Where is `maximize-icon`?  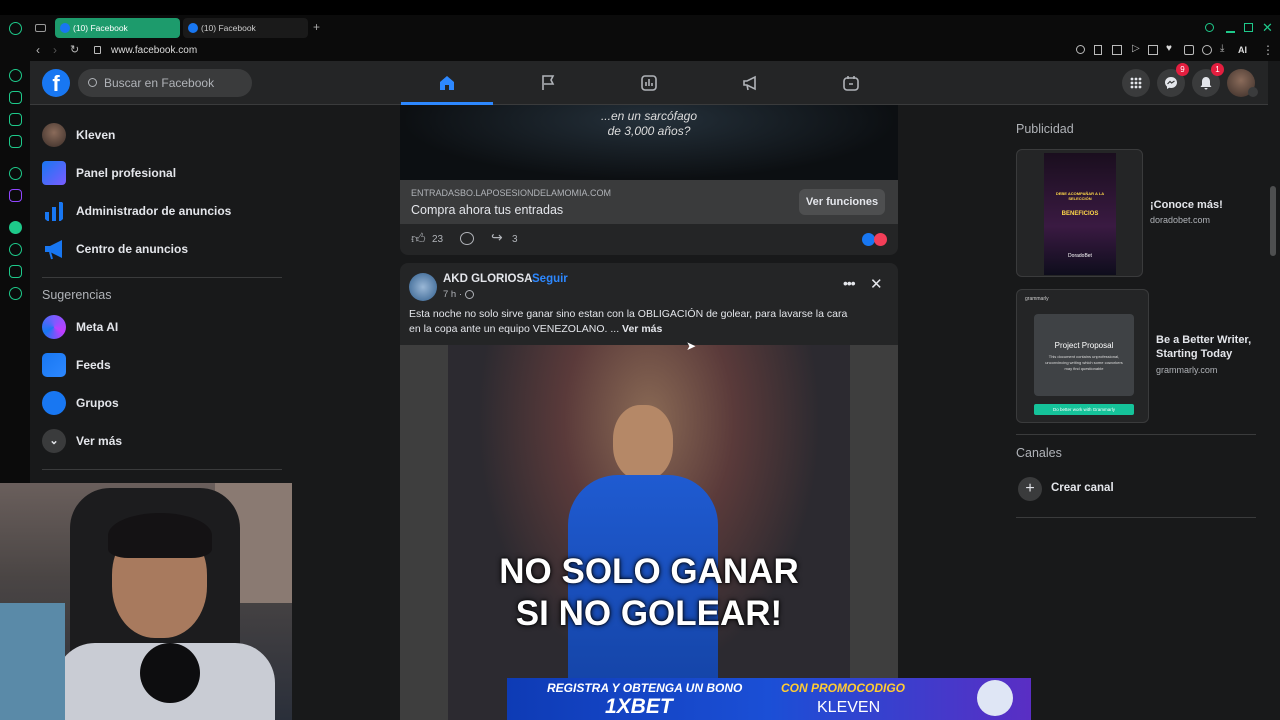 maximize-icon is located at coordinates (1248, 27).